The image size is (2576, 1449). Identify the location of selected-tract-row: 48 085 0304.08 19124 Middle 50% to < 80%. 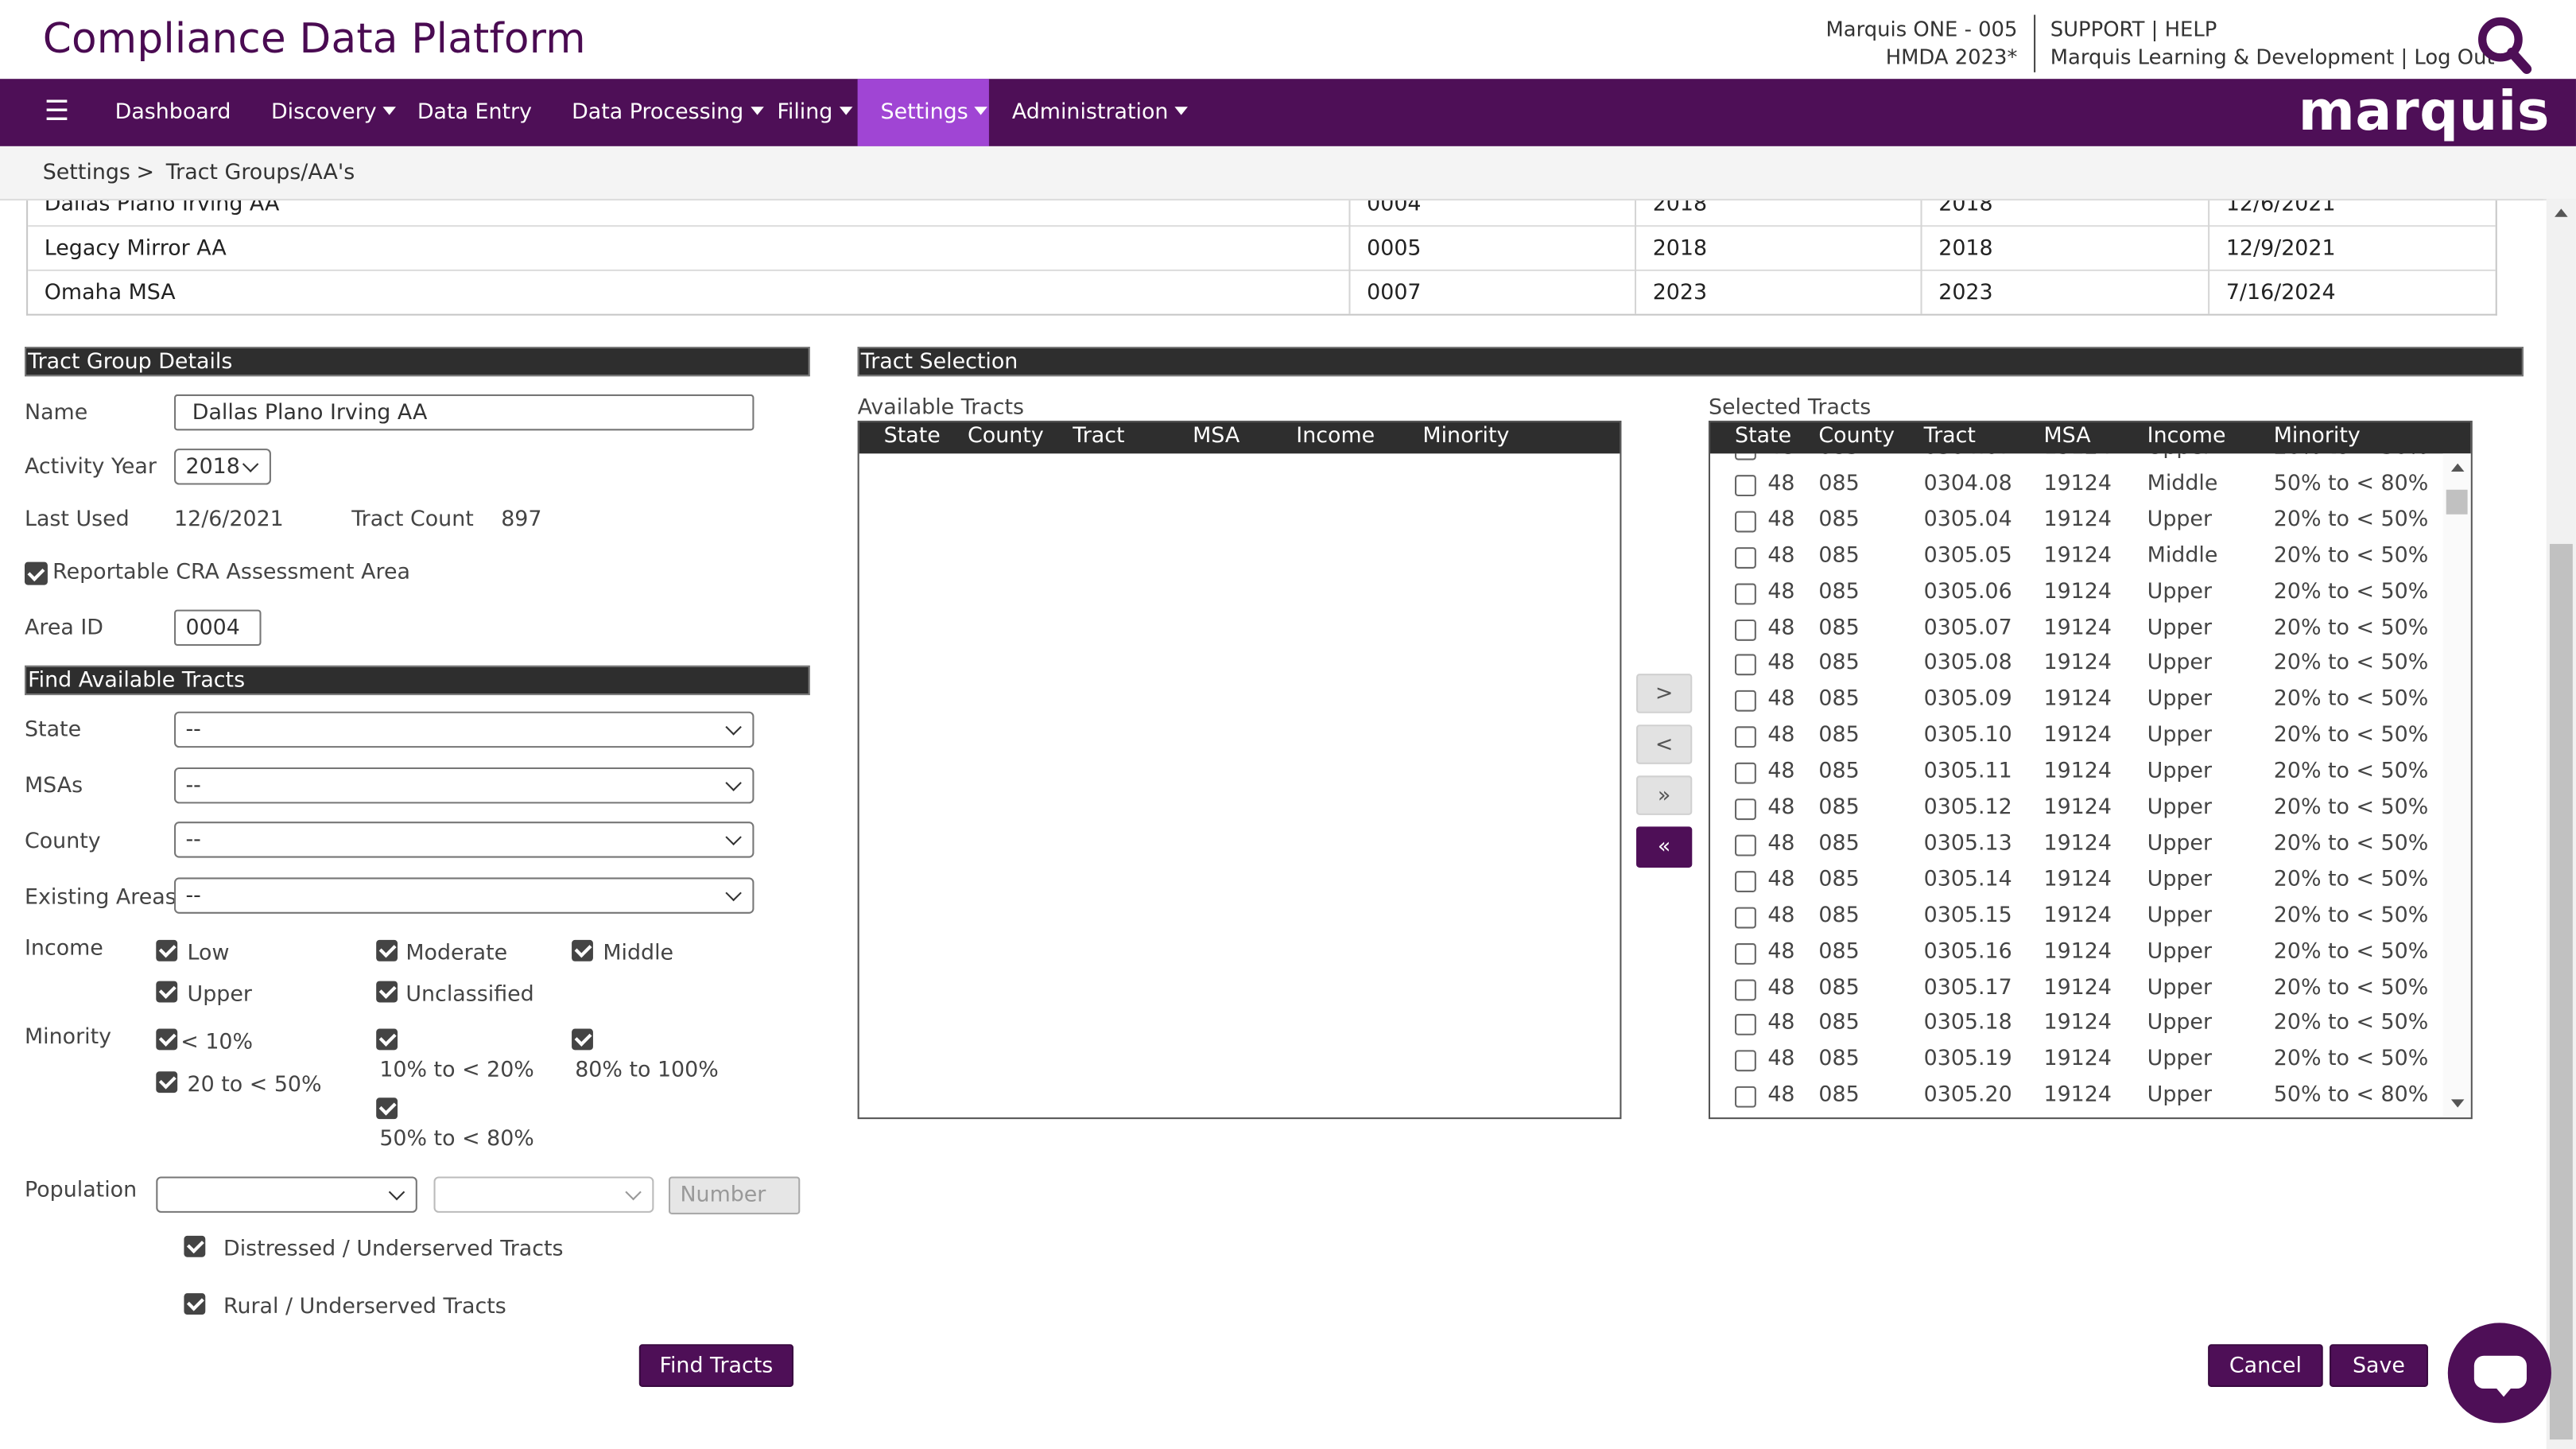
(2076, 485).